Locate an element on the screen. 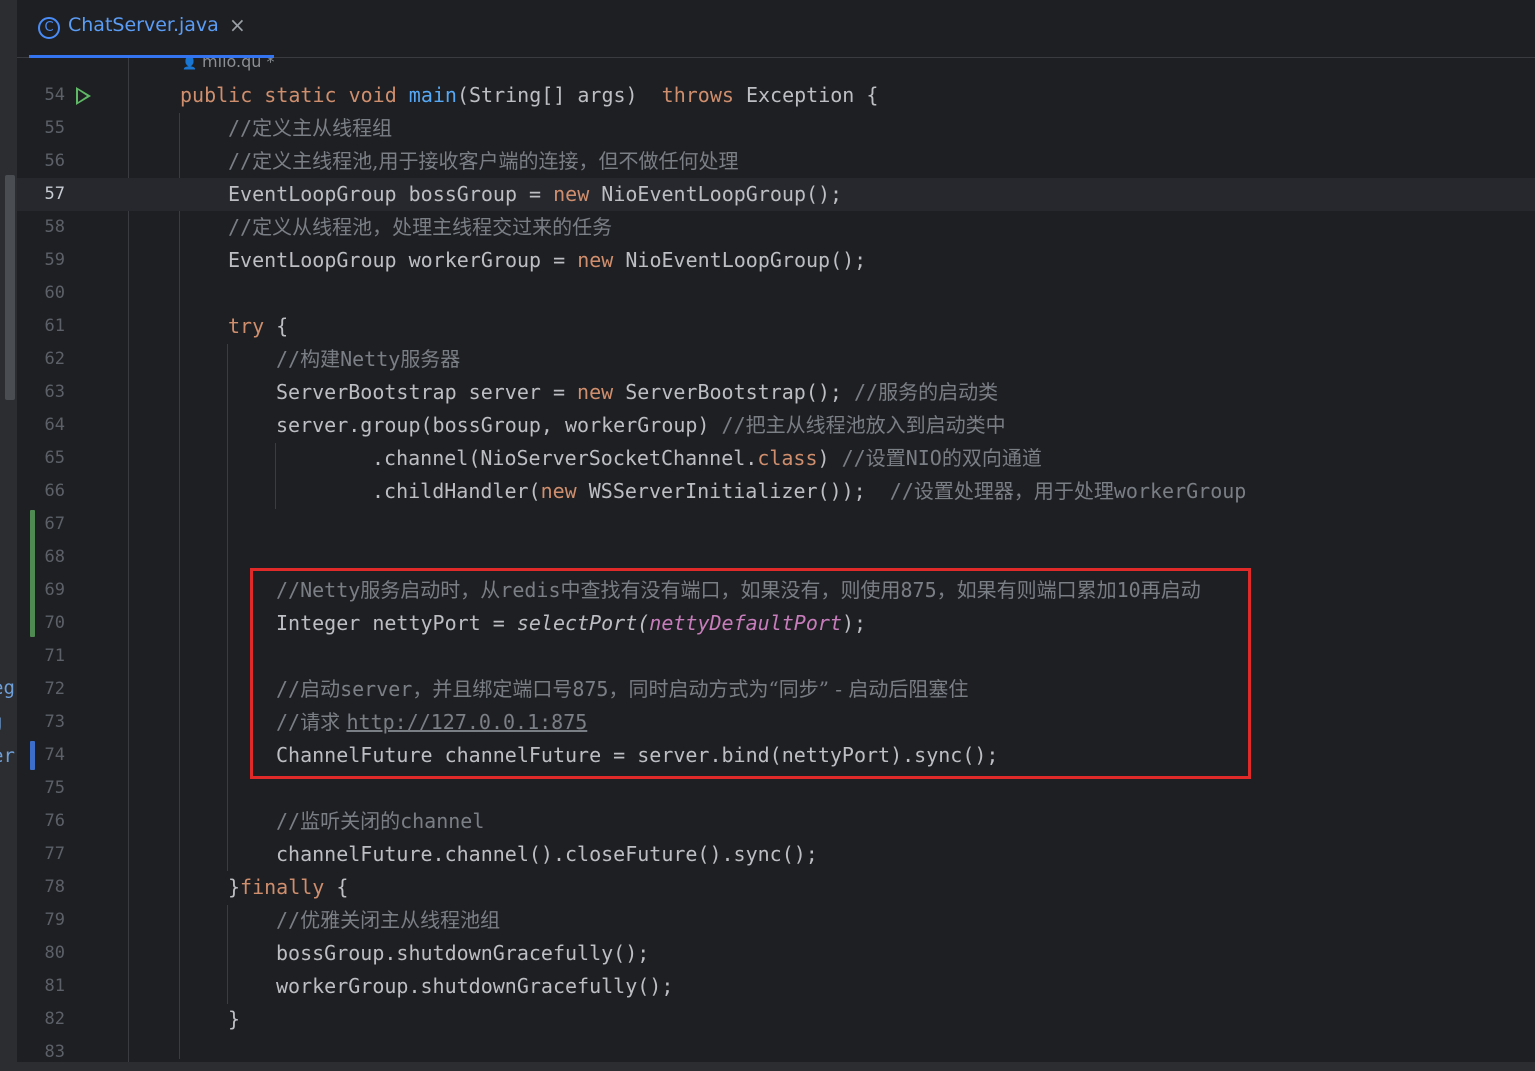 This screenshot has height=1071, width=1535. line-number: 70 is located at coordinates (54, 623).